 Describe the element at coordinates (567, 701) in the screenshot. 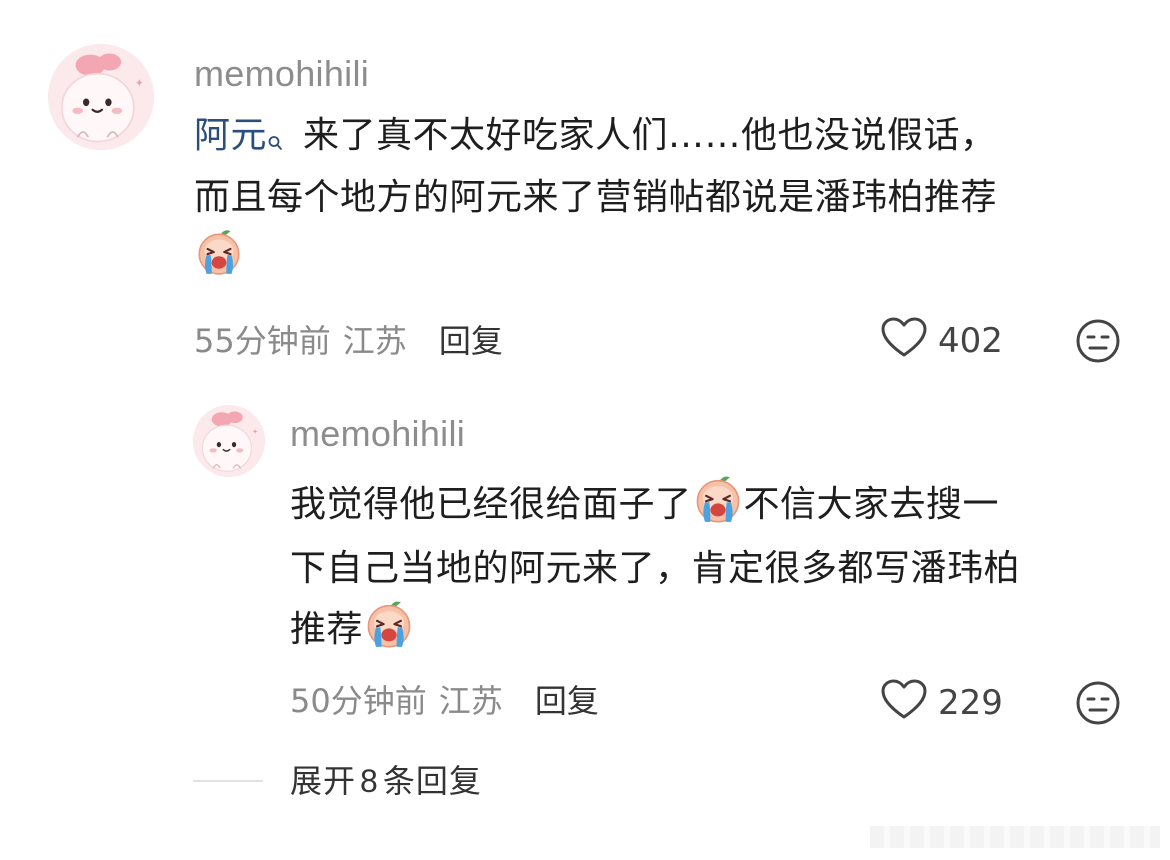

I see `reply-reply-button: 回复` at that location.